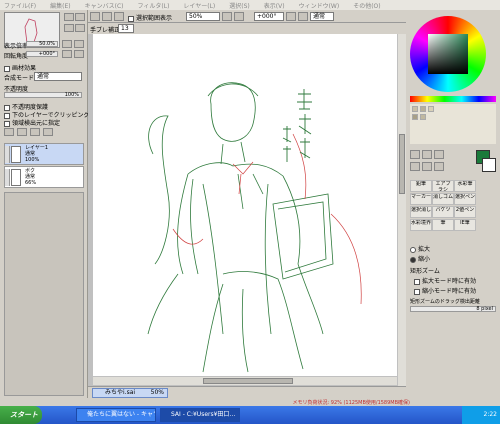 Image resolution: width=500 pixels, height=424 pixels. I want to click on rotate-ccw-button, so click(291, 16).